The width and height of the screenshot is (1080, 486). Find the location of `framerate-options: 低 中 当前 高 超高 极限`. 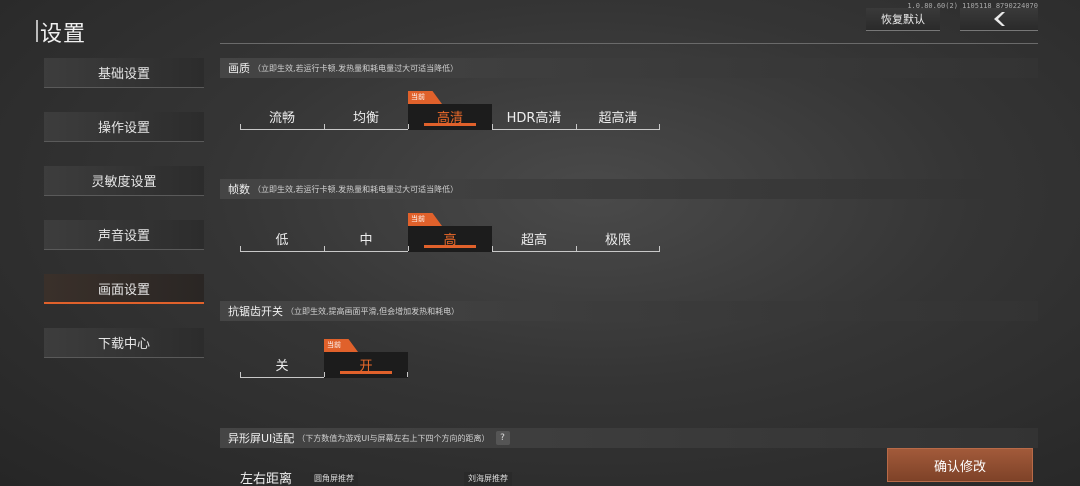

framerate-options: 低 中 当前 高 超高 极限 is located at coordinates (450, 232).